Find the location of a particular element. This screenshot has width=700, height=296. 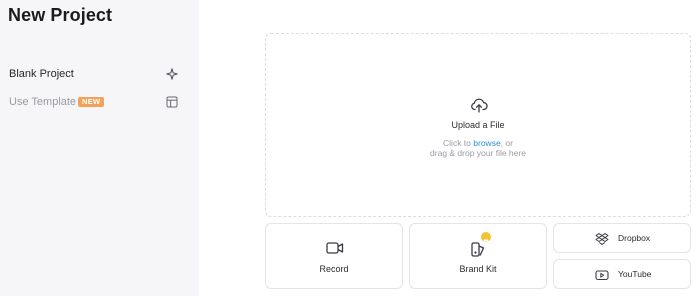

upload-prefix-text: Click to is located at coordinates (458, 143).